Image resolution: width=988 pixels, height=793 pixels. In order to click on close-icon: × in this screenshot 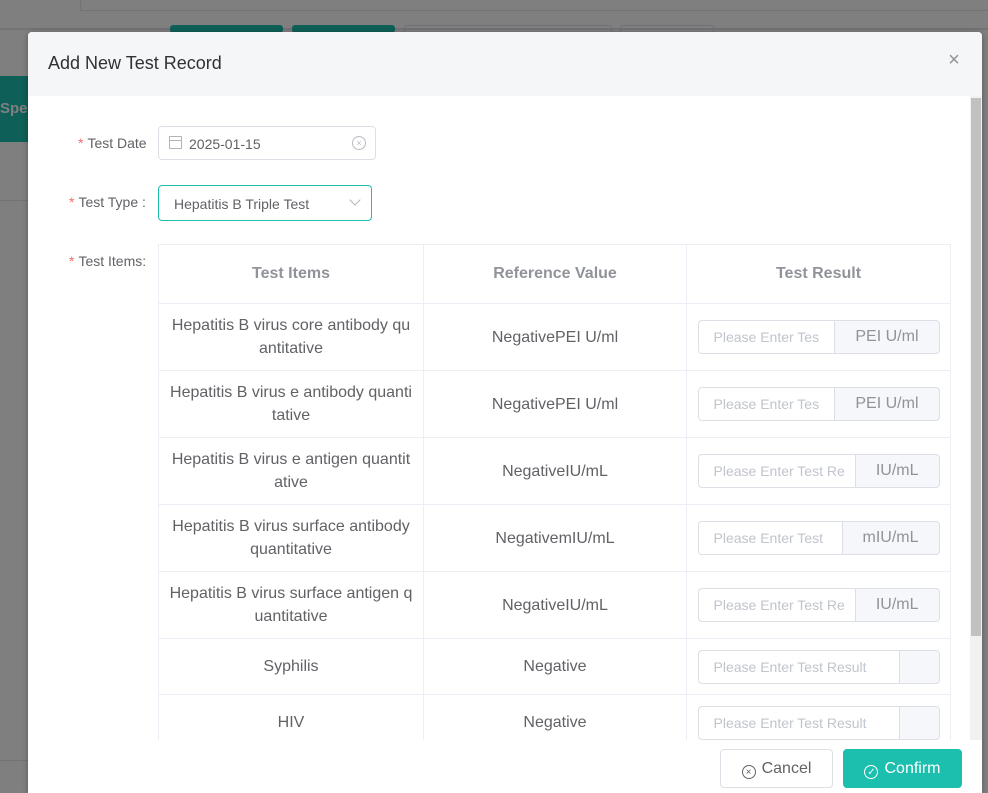, I will do `click(954, 60)`.